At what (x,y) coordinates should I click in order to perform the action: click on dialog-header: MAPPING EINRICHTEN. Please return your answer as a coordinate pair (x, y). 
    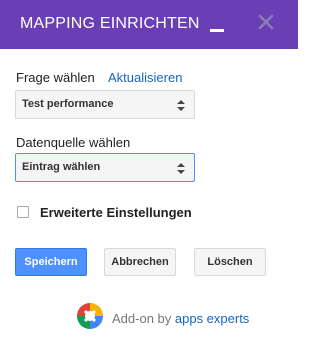
    Looking at the image, I should click on (149, 24).